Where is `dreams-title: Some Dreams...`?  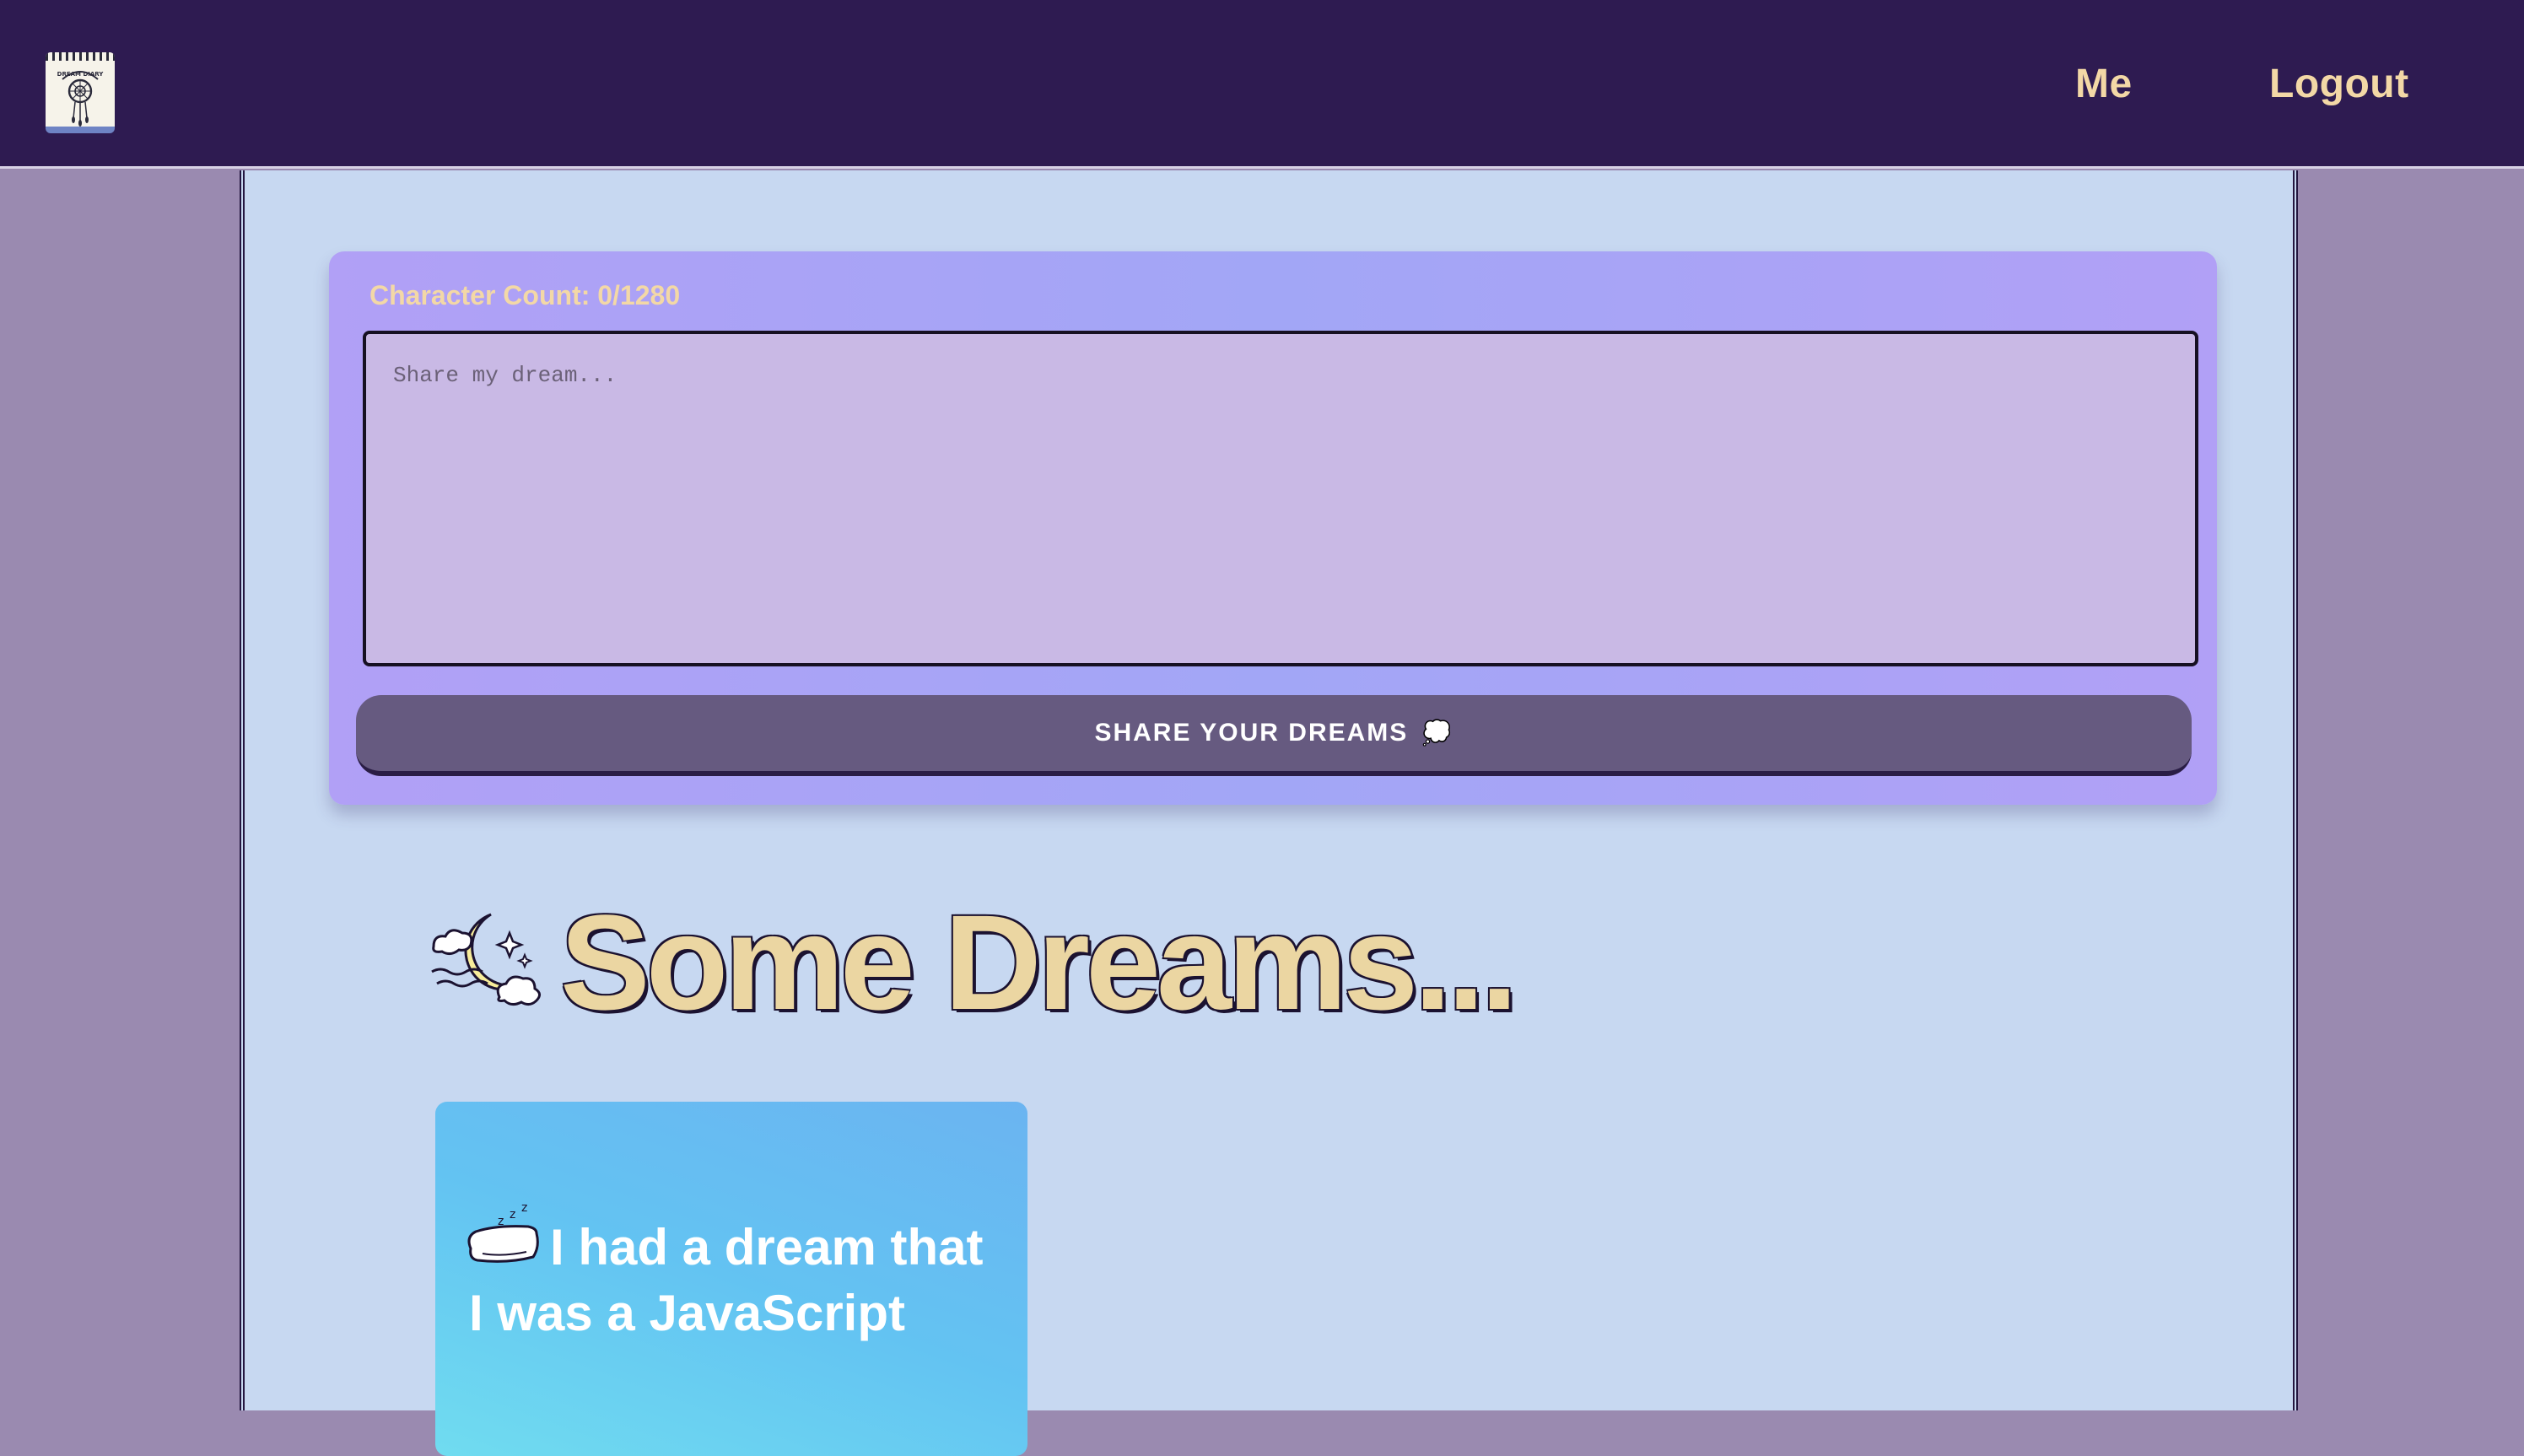 dreams-title: Some Dreams... is located at coordinates (1039, 962).